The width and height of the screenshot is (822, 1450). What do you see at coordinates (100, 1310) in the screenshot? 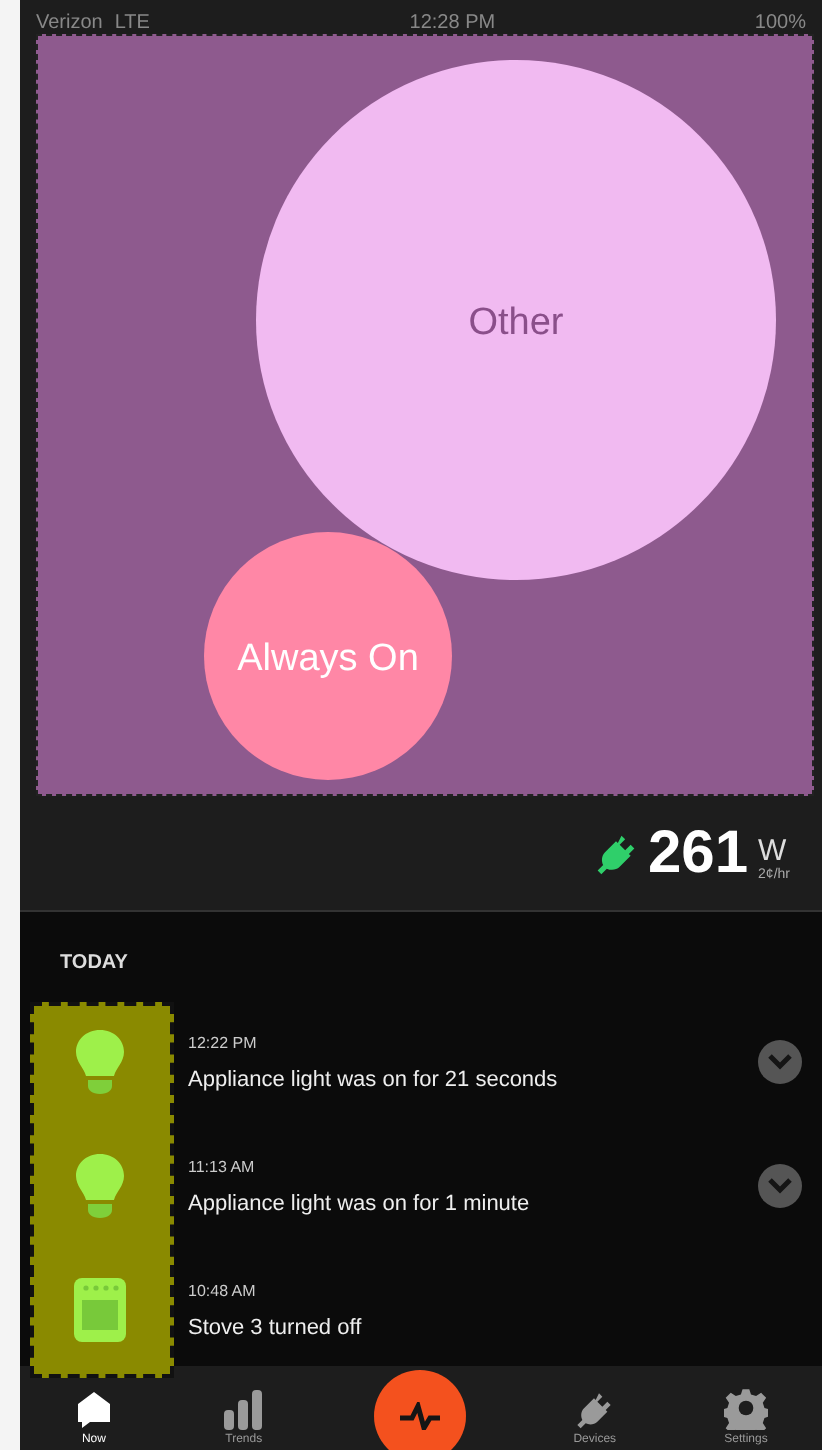
I see `stove-icon` at bounding box center [100, 1310].